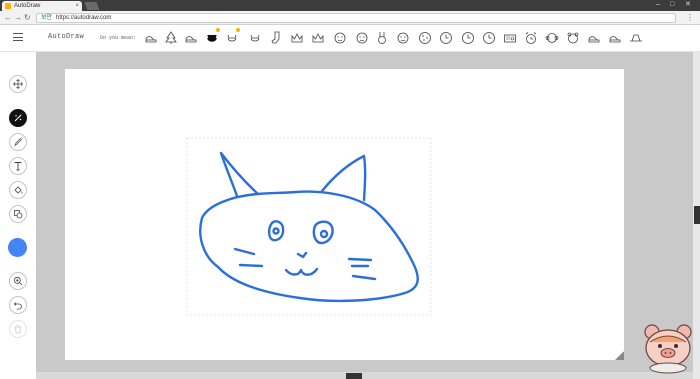 Image resolution: width=700 pixels, height=379 pixels. I want to click on cat-left-eye, so click(276, 231).